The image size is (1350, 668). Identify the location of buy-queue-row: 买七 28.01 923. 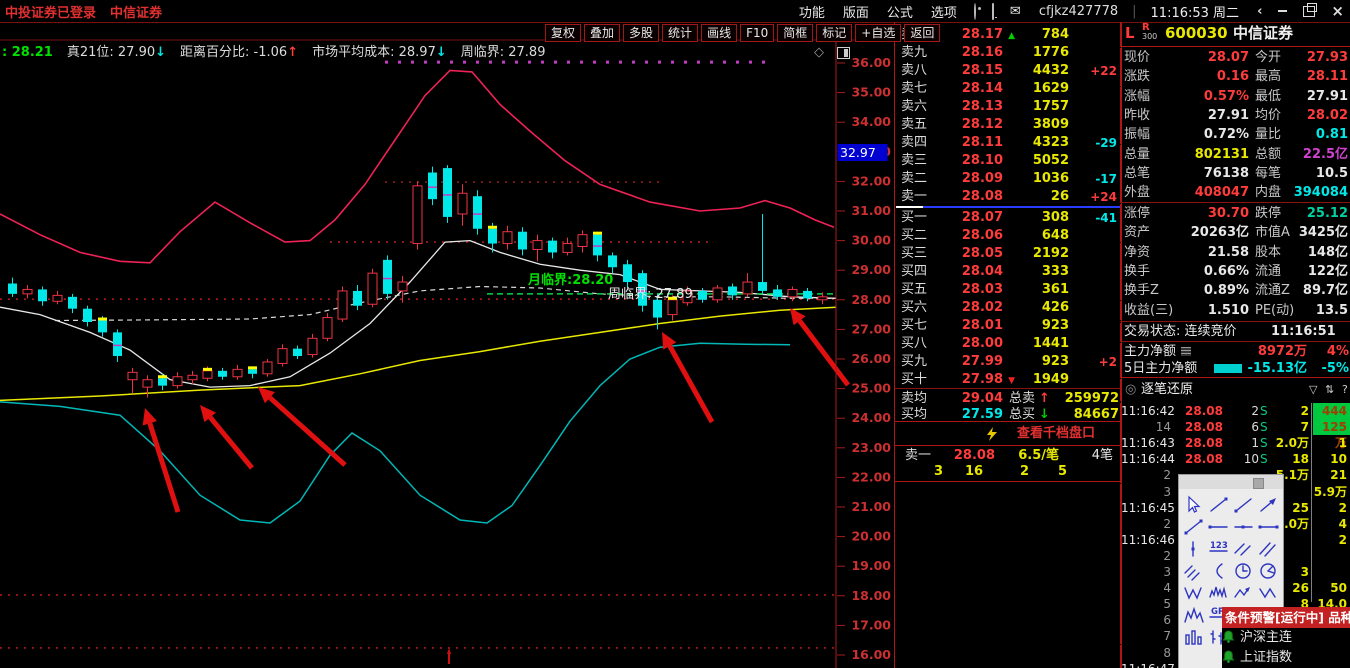
(1008, 326).